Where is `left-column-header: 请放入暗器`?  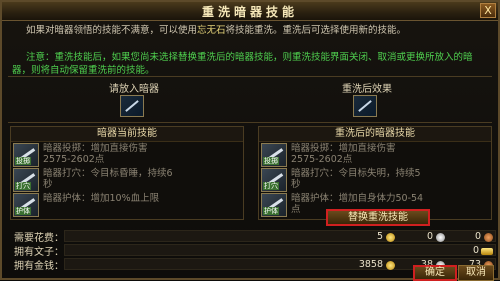
left-column-header: 请放入暗器 is located at coordinates (134, 89).